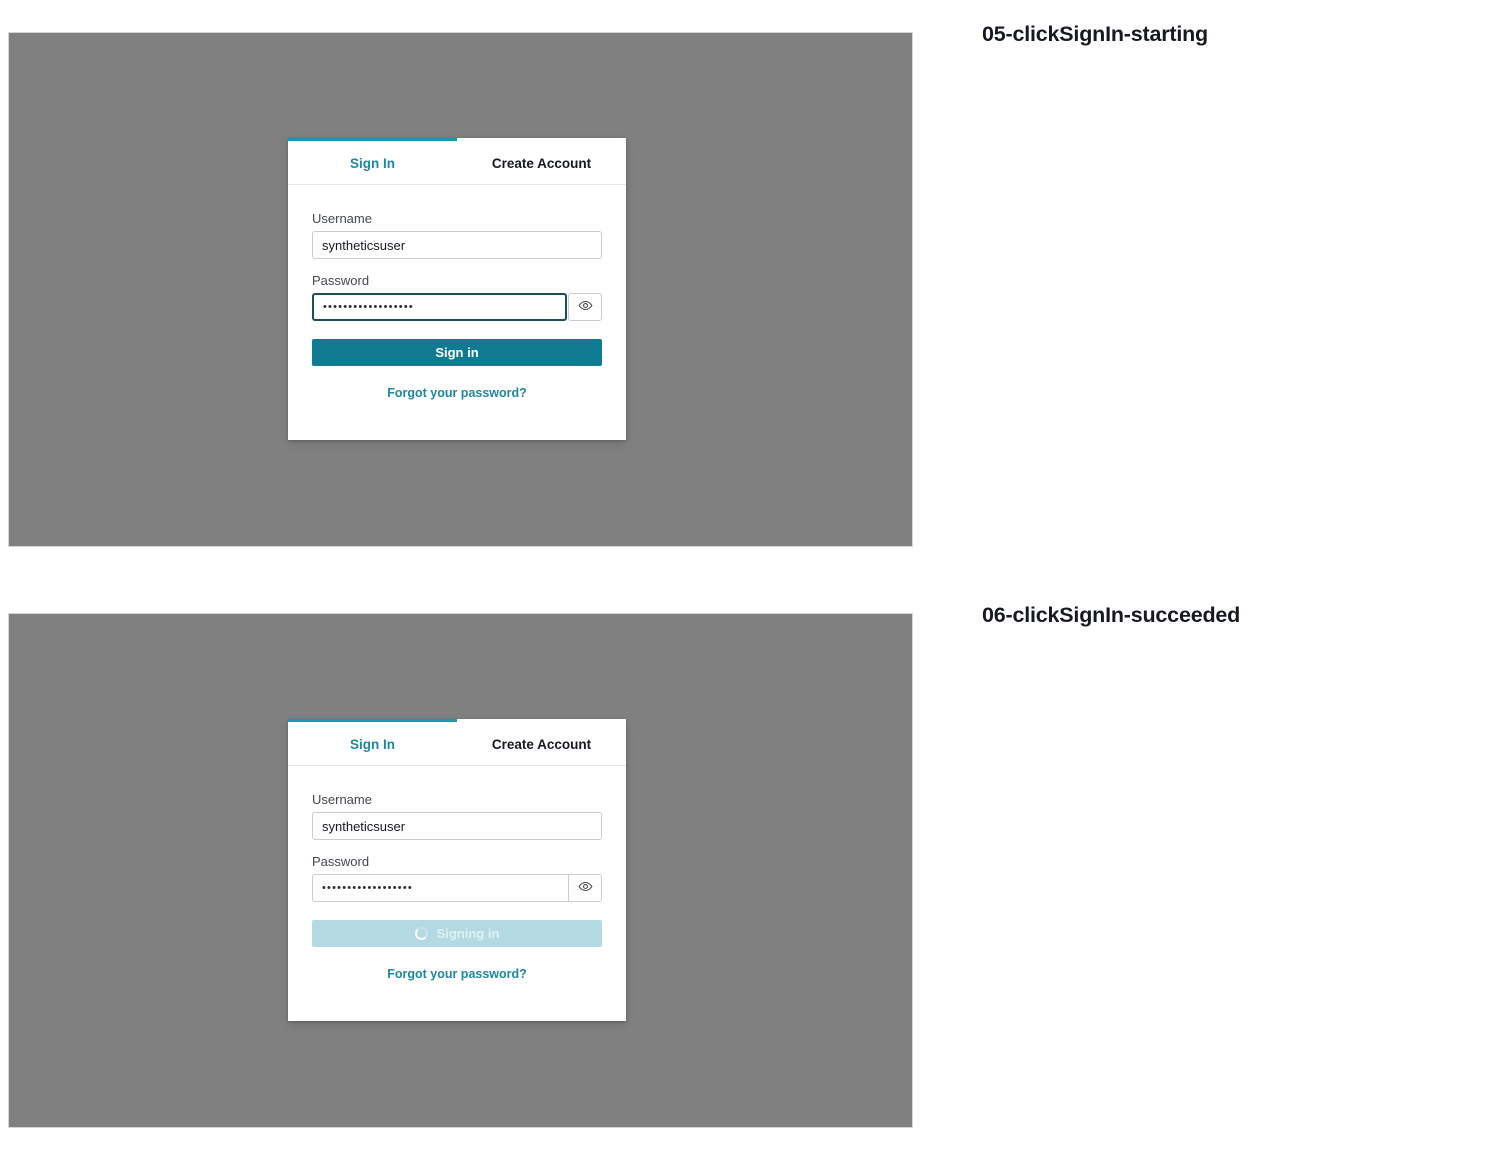  I want to click on sign-in-button-label: Signing in, so click(468, 933).